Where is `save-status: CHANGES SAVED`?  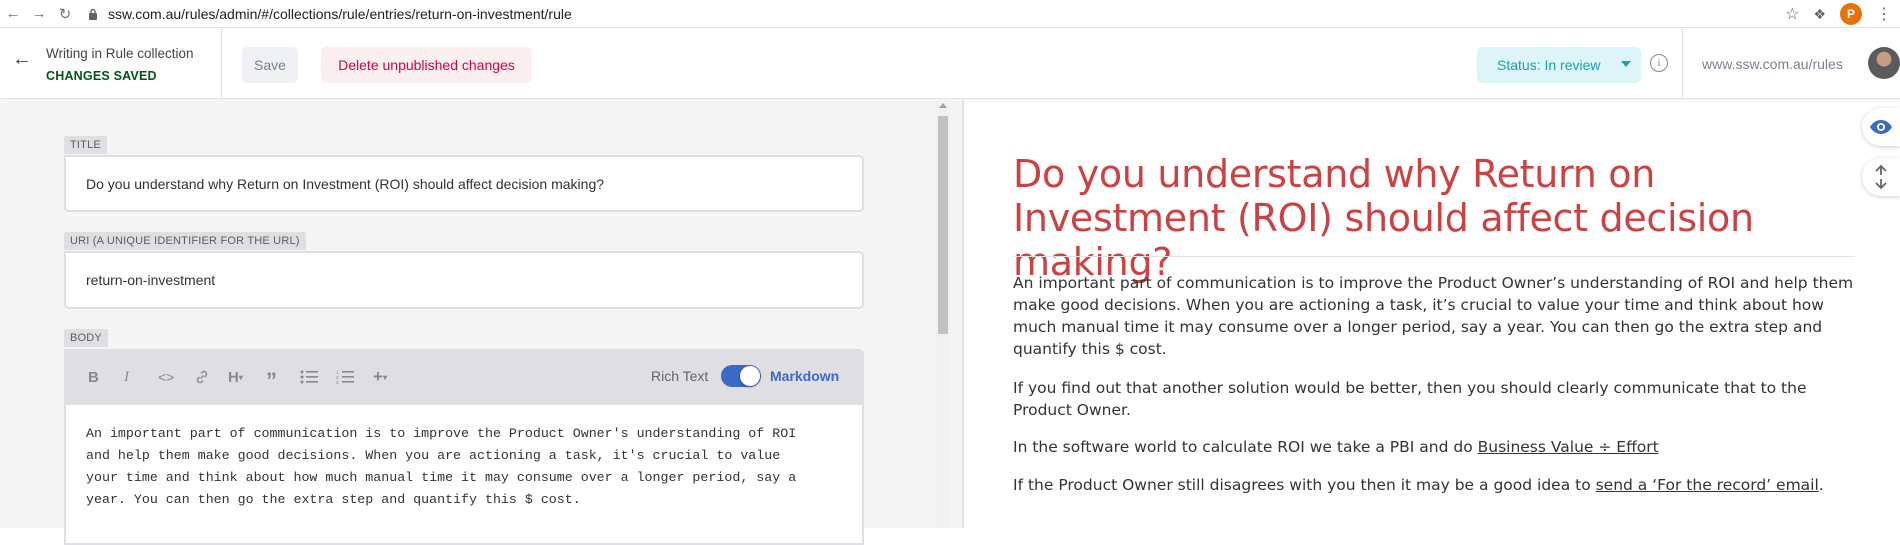
save-status: CHANGES SAVED is located at coordinates (101, 76).